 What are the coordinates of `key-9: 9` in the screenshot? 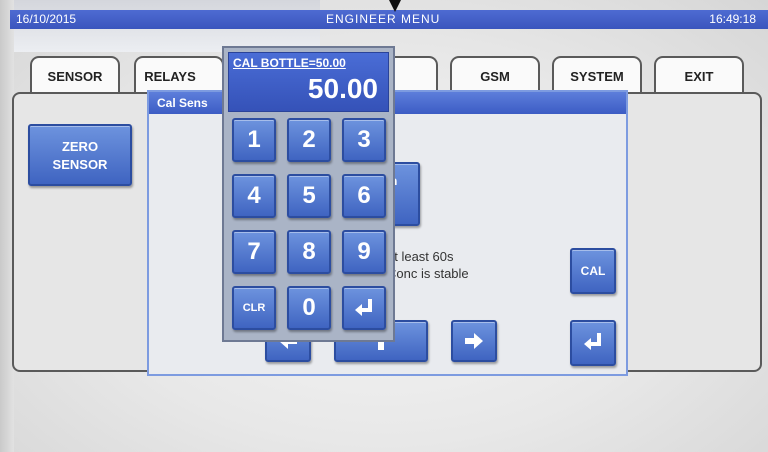 It's located at (364, 252).